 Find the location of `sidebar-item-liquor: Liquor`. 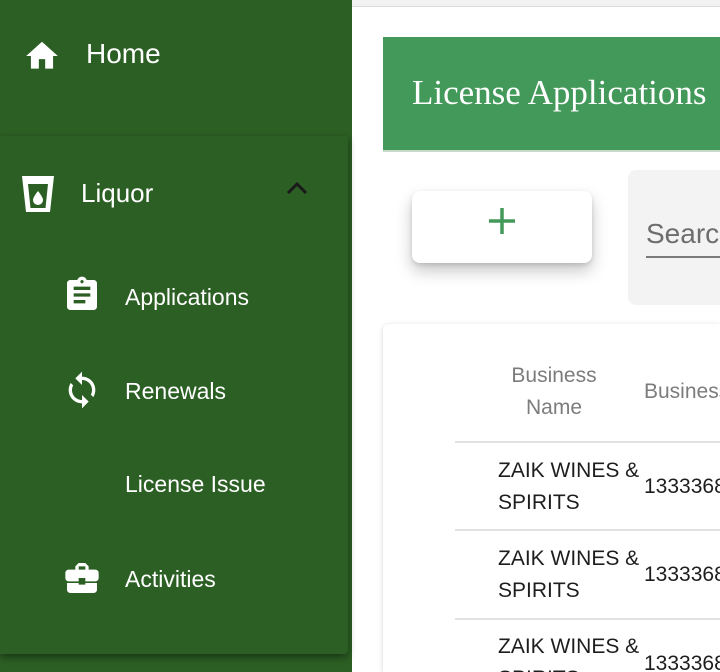

sidebar-item-liquor: Liquor is located at coordinates (174, 191).